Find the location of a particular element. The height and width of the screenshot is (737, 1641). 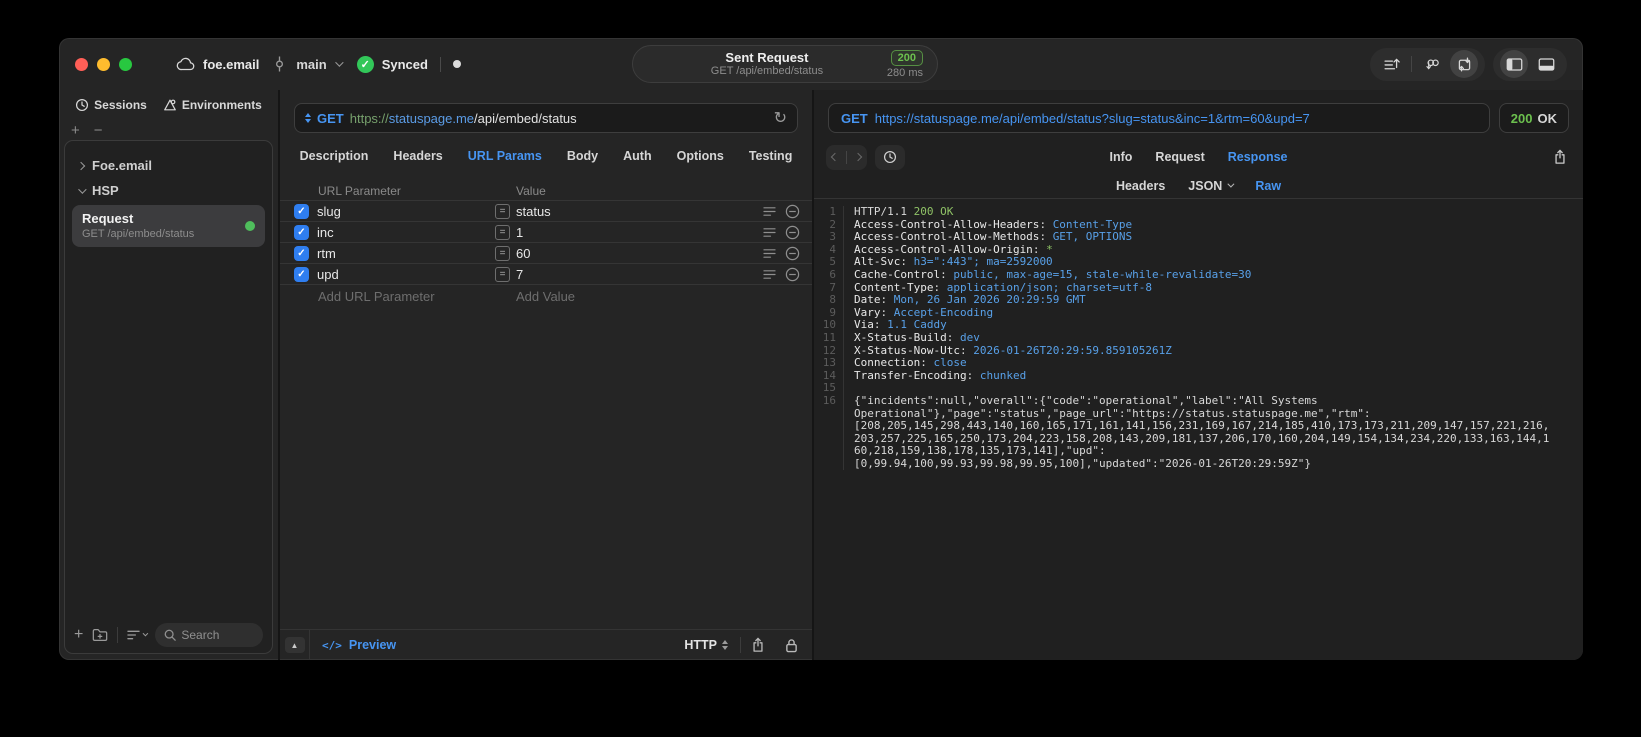

collapse-editor-button: ▲ is located at coordinates (294, 645).